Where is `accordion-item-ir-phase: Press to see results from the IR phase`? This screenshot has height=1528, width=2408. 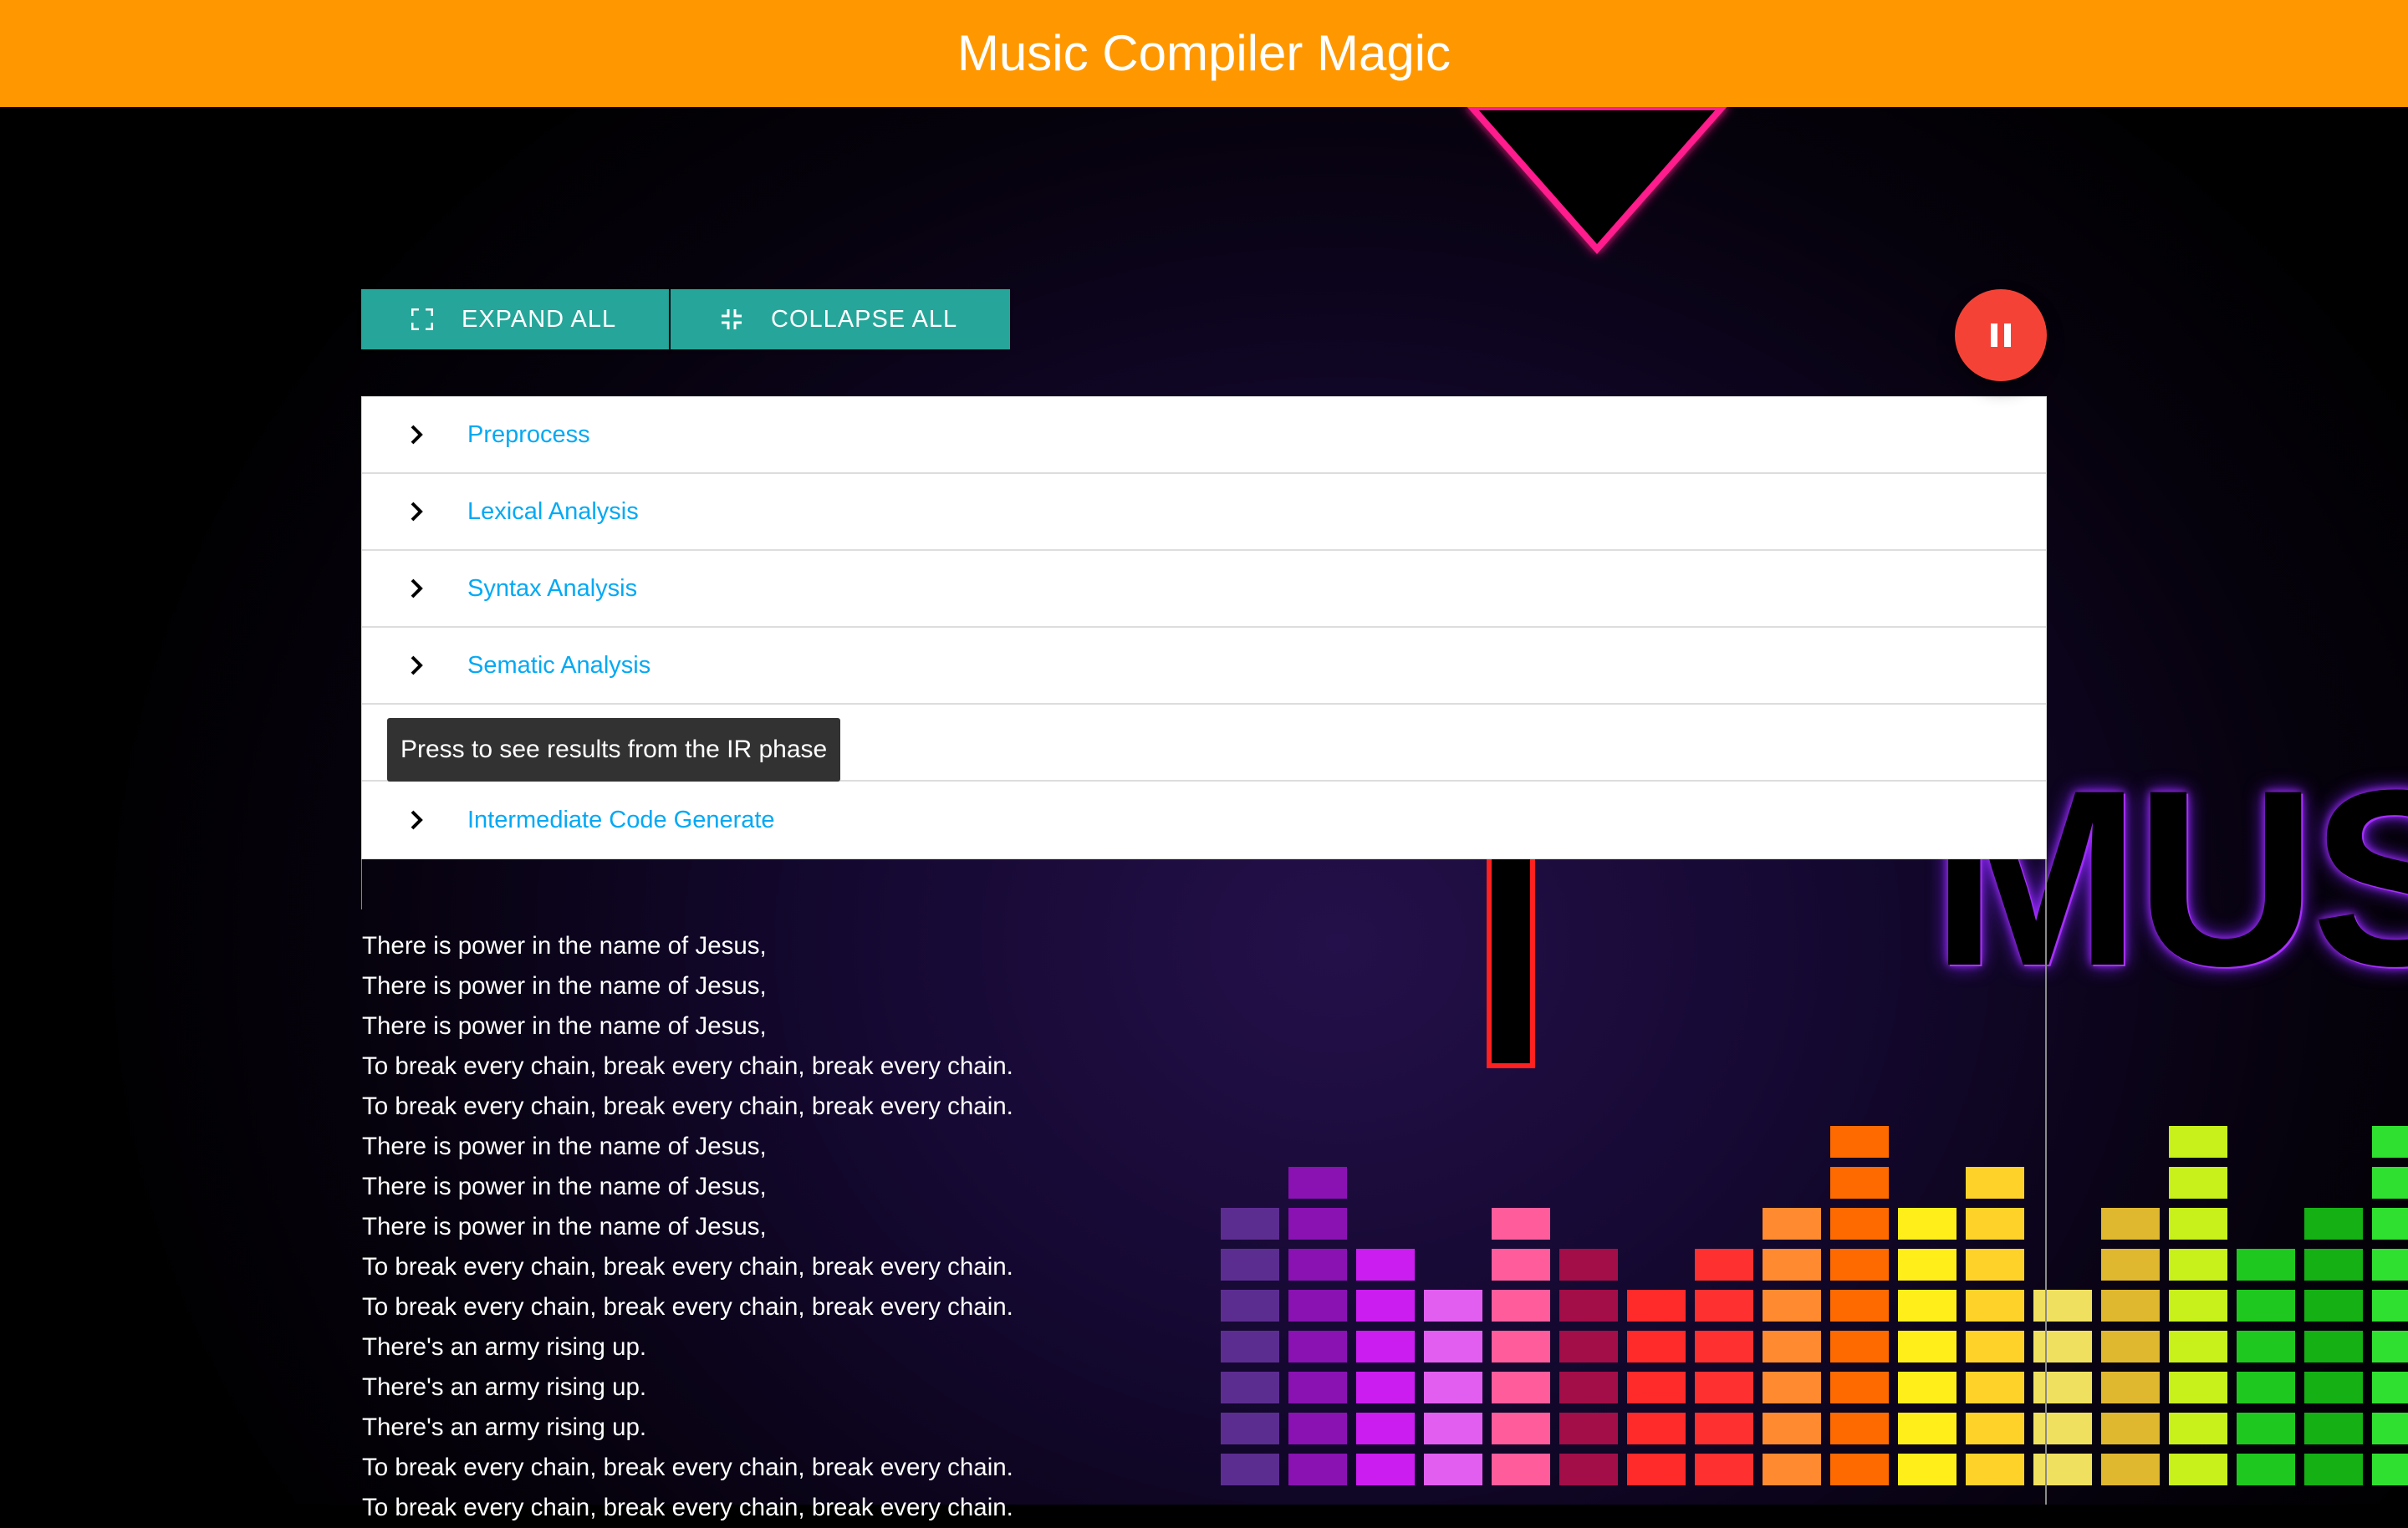
accordion-item-ir-phase: Press to see results from the IR phase is located at coordinates (1204, 743).